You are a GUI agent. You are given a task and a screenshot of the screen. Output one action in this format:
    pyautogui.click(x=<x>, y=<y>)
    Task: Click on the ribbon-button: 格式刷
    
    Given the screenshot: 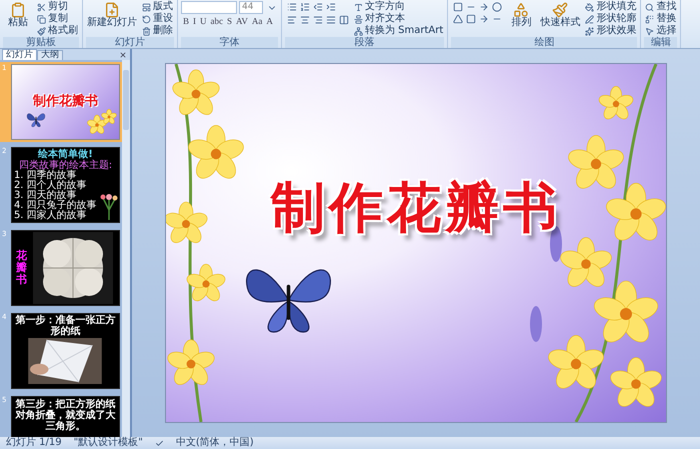 What is the action you would take?
    pyautogui.click(x=57, y=31)
    